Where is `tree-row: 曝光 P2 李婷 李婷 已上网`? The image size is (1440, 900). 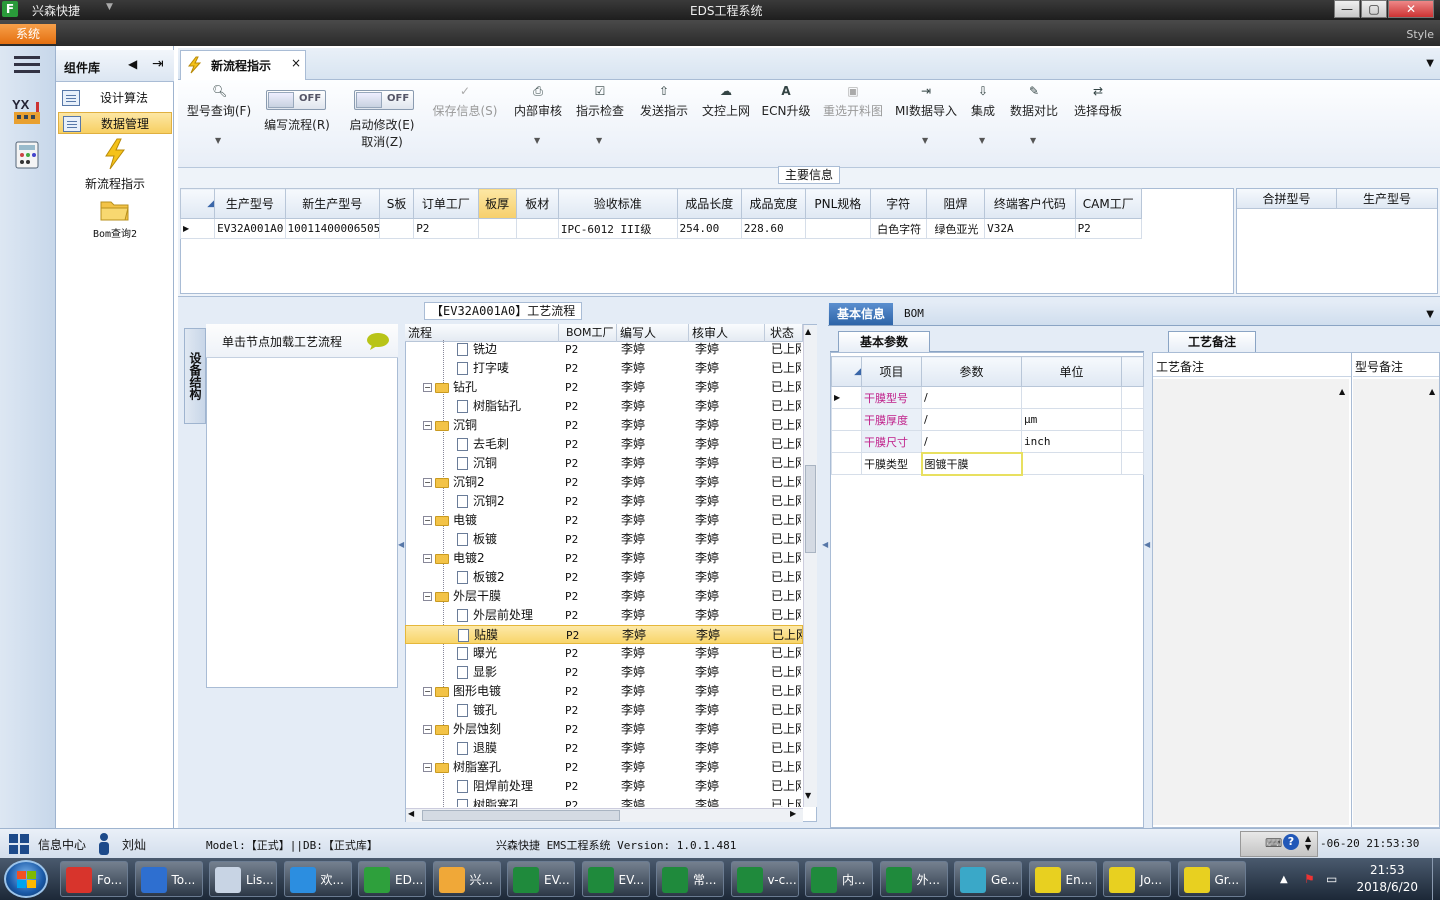
tree-row: 曝光 P2 李婷 李婷 已上网 is located at coordinates (604, 653).